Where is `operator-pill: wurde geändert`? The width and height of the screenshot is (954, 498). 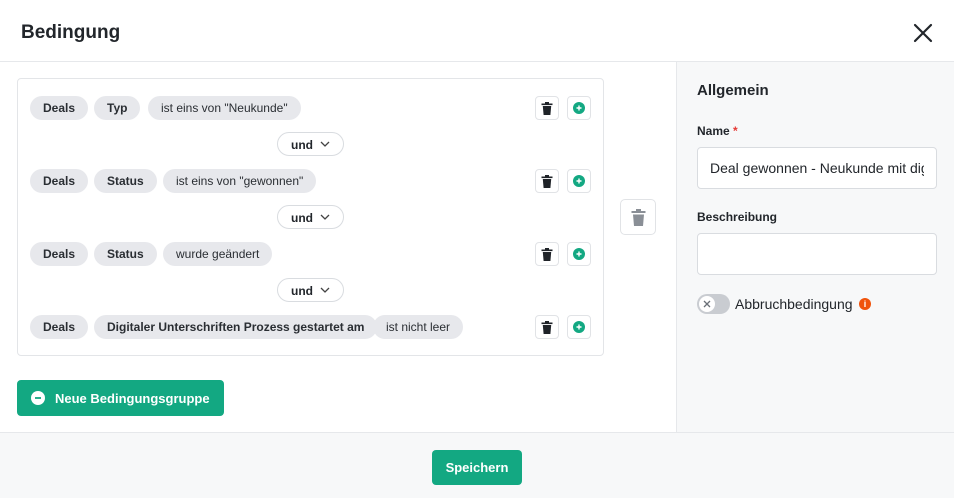
operator-pill: wurde geändert is located at coordinates (218, 254).